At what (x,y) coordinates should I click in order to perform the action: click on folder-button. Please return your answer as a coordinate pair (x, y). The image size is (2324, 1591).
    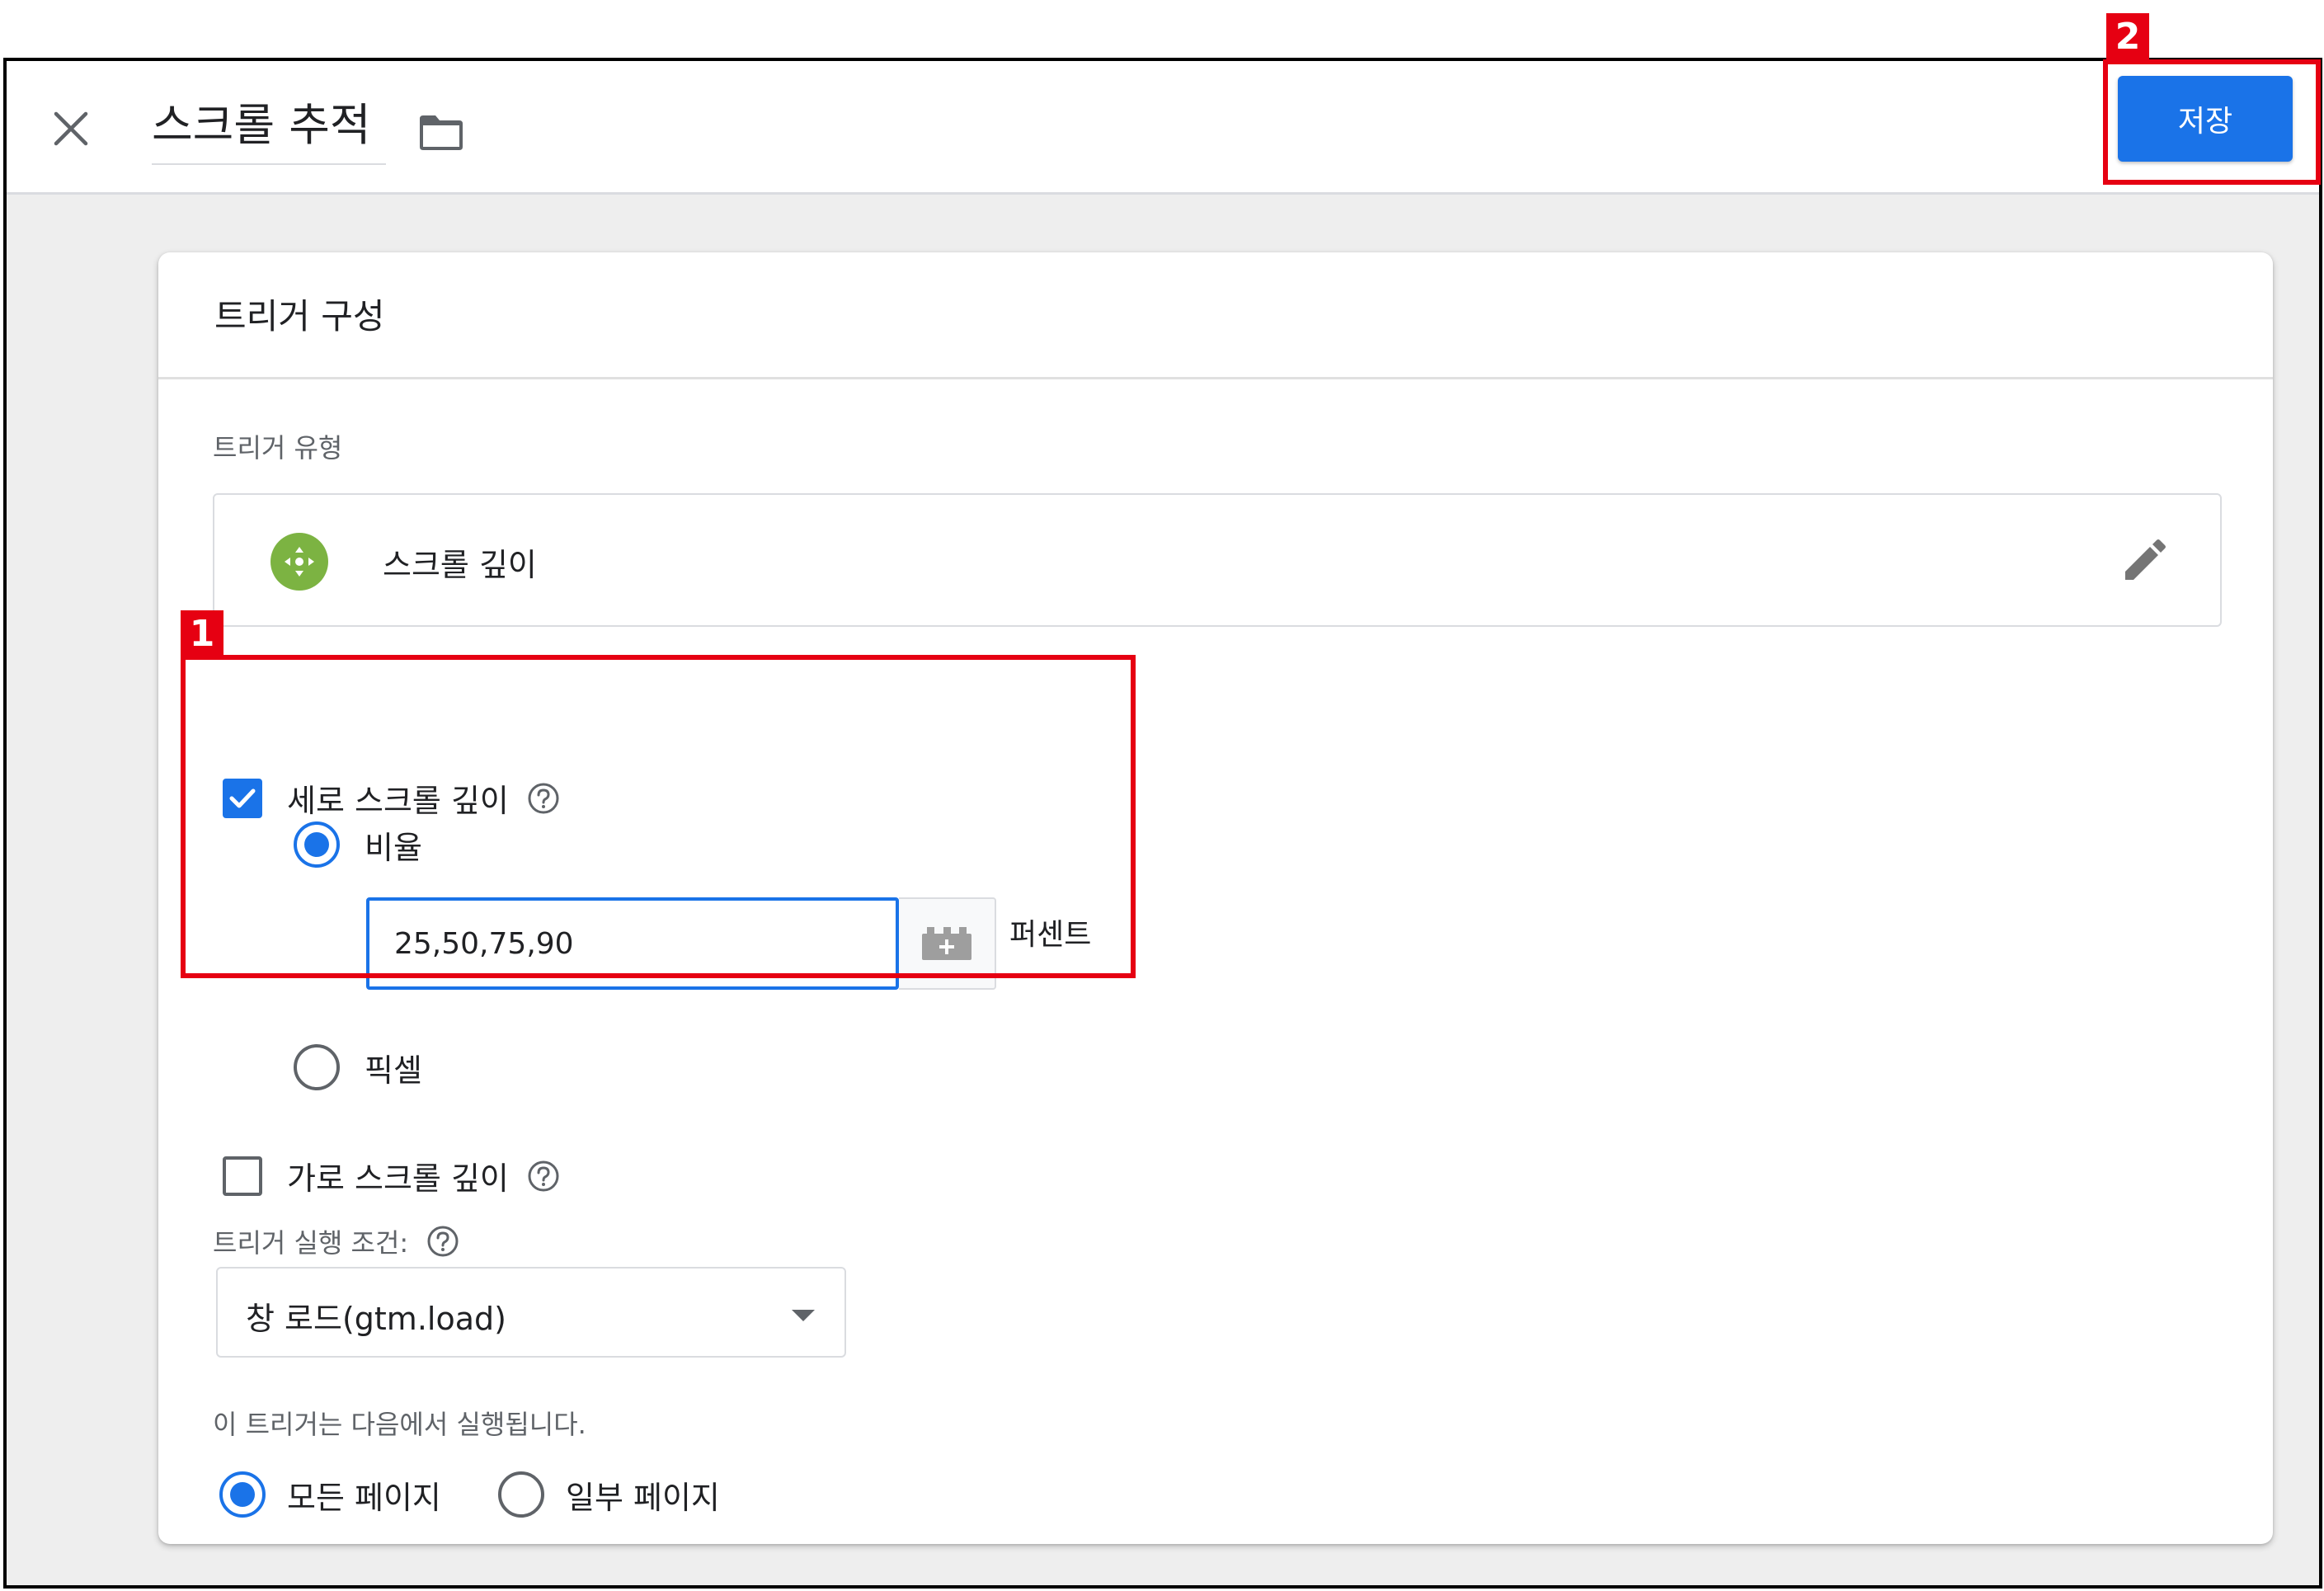
    Looking at the image, I should click on (441, 133).